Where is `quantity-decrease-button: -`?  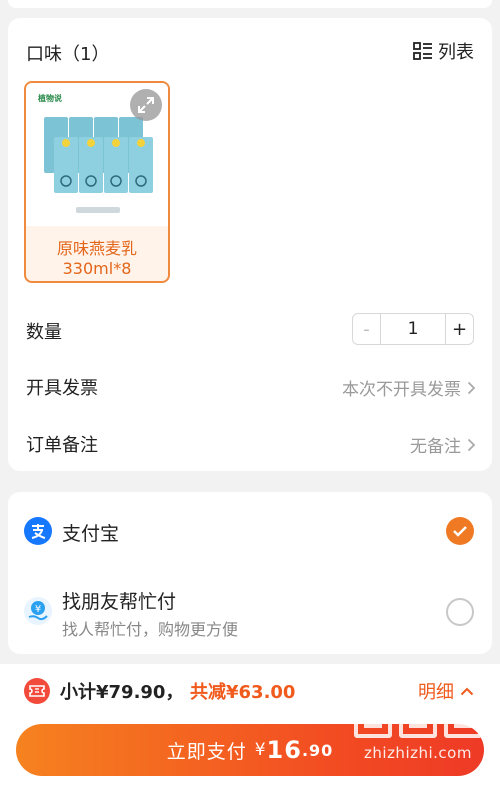
quantity-decrease-button: - is located at coordinates (367, 329).